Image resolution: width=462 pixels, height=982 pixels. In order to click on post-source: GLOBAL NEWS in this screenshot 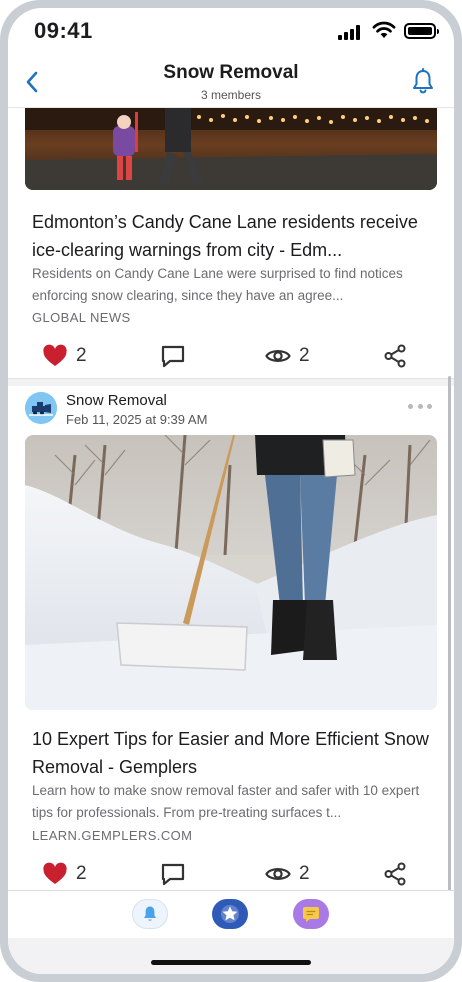, I will do `click(81, 317)`.